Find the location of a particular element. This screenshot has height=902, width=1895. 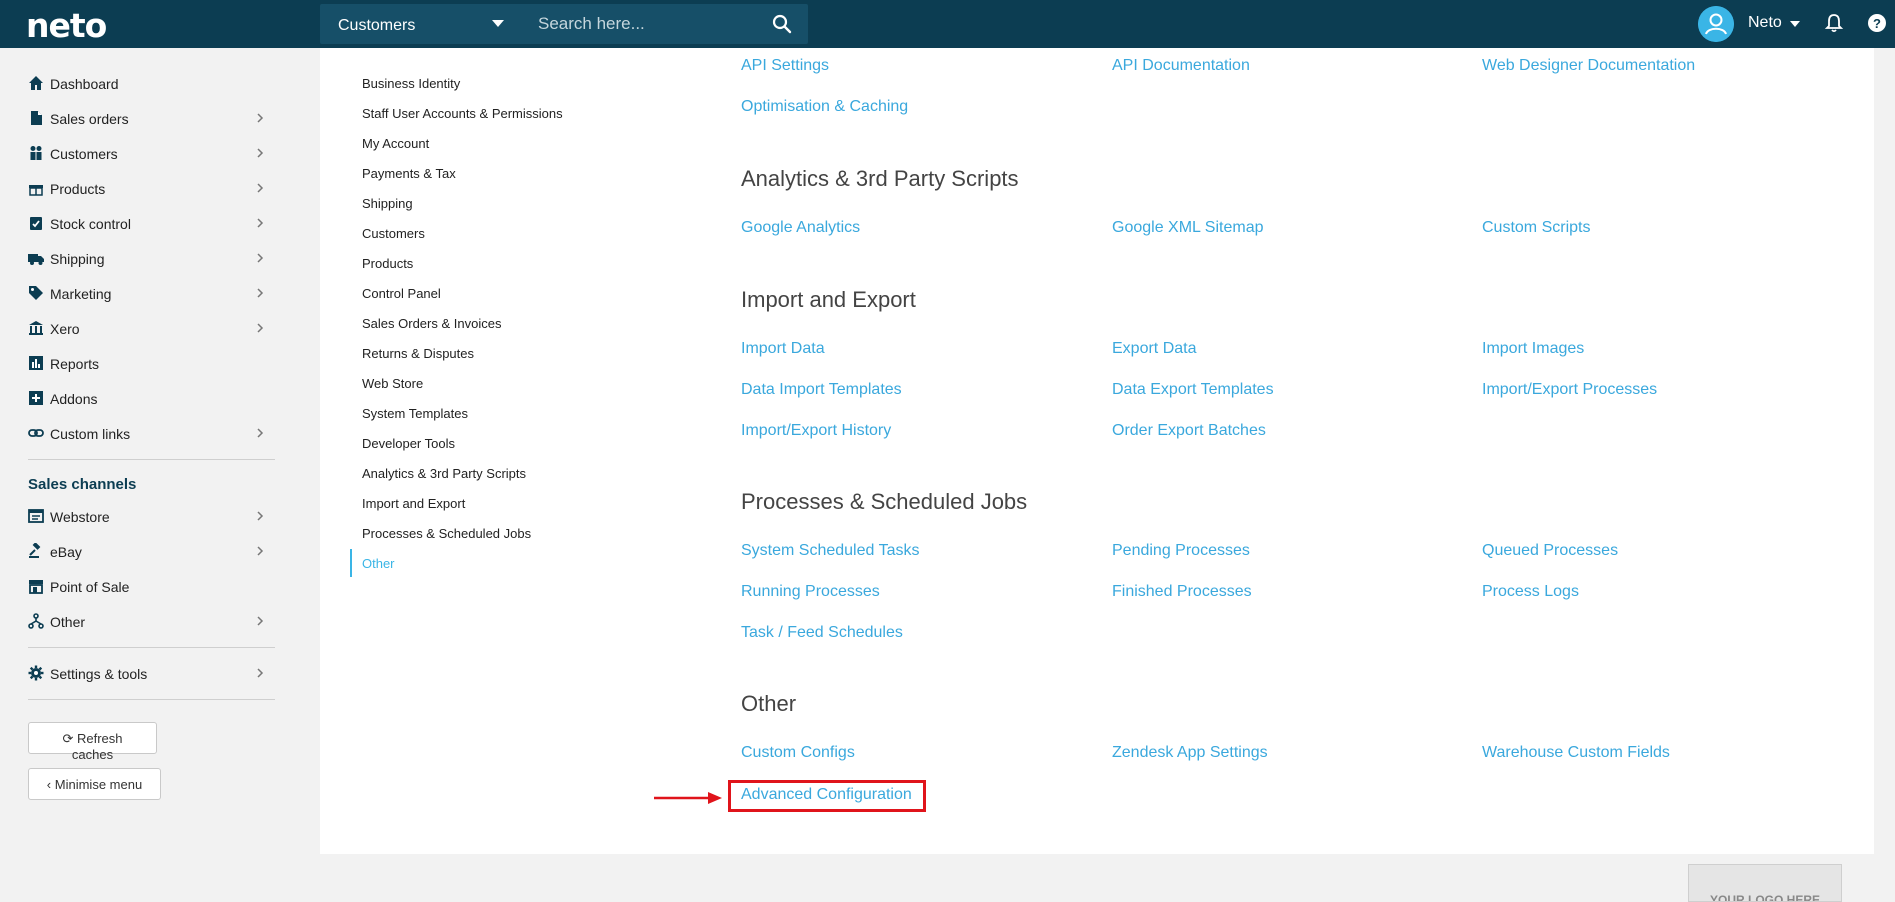

store-icon is located at coordinates (36, 587).